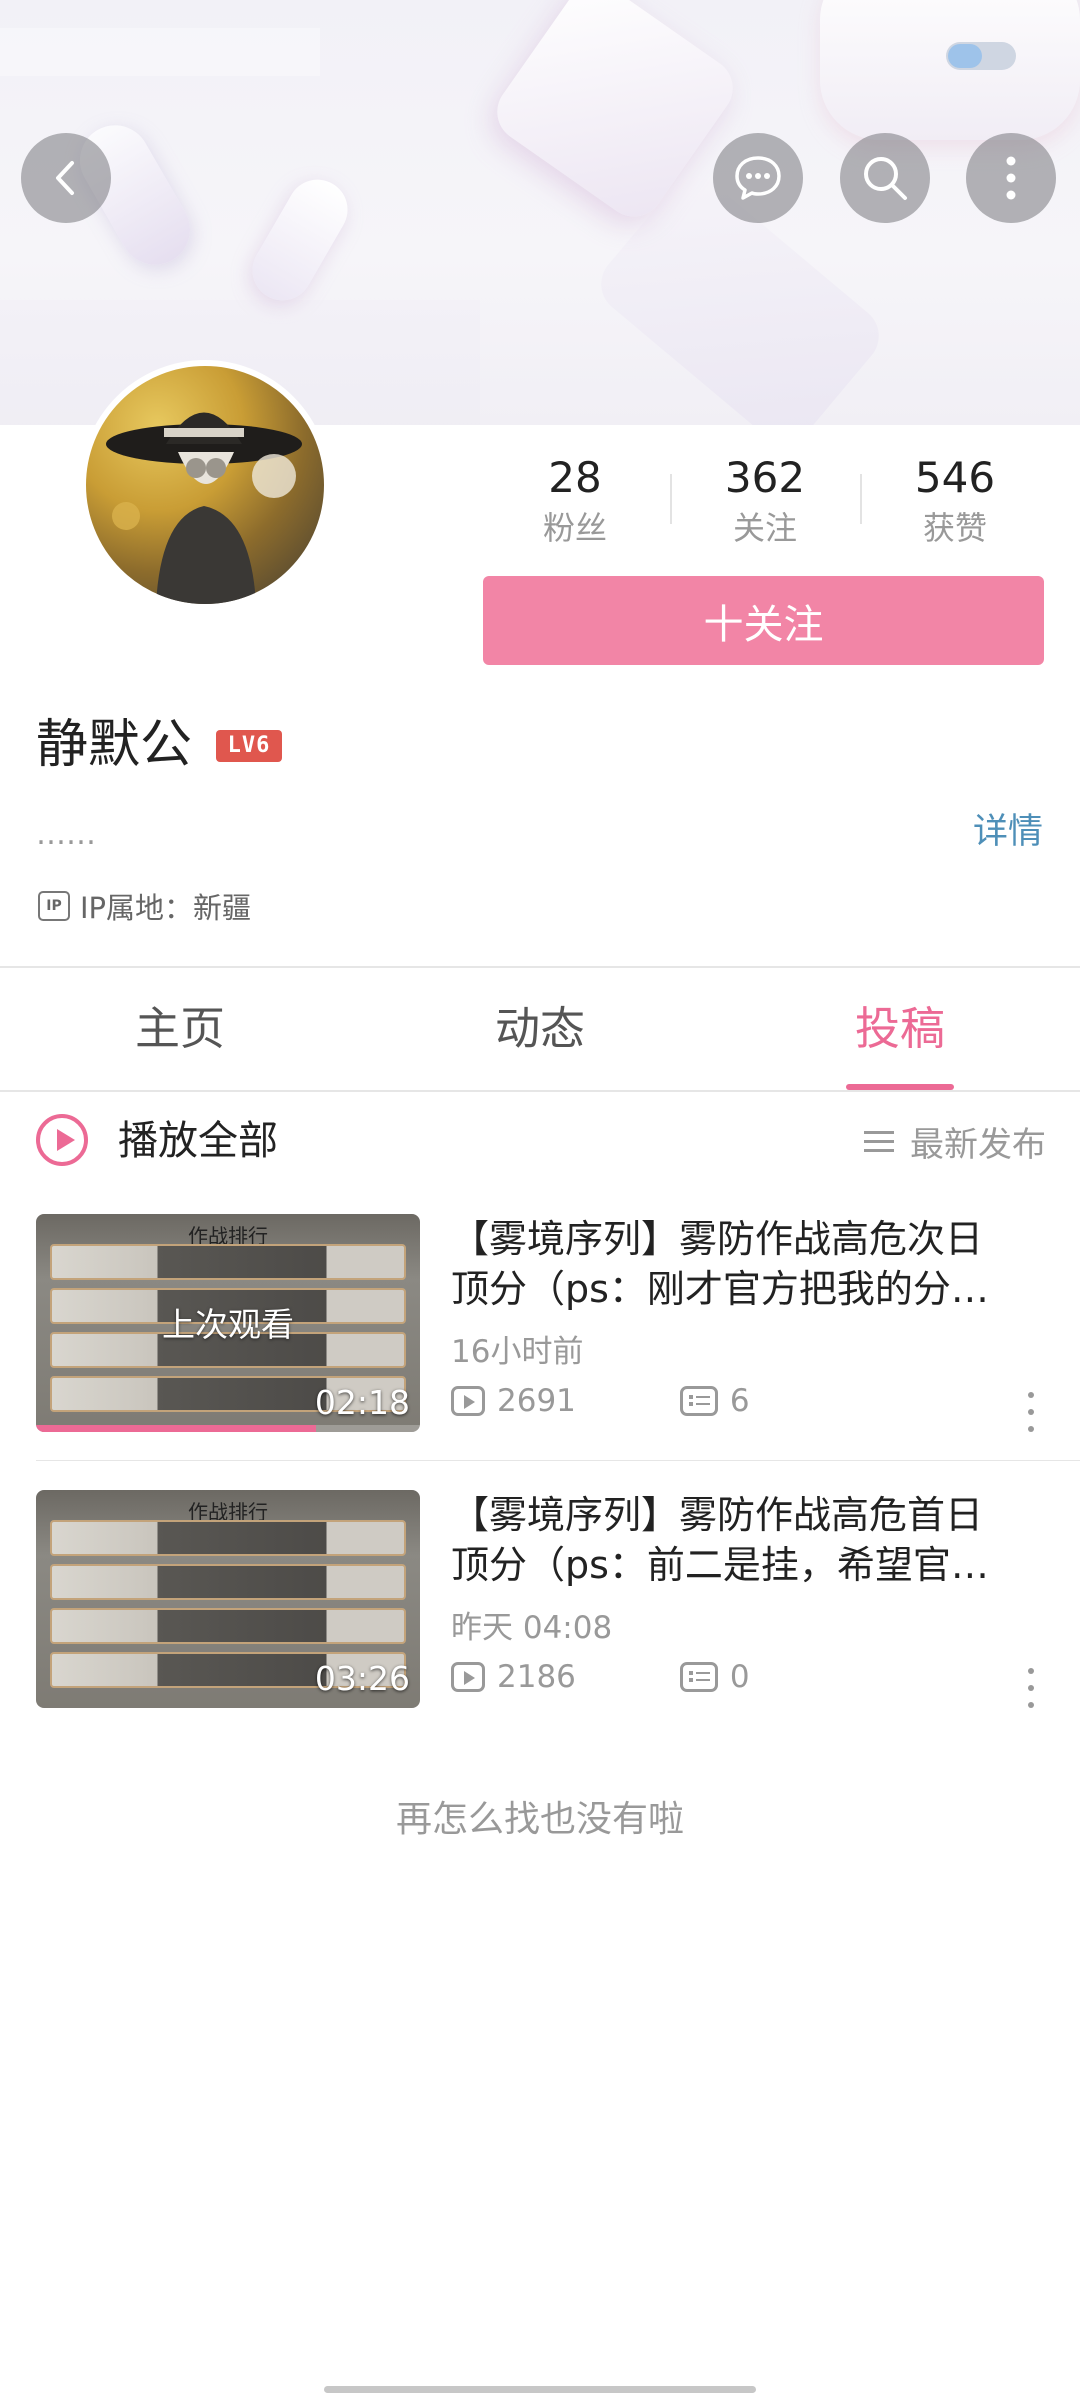 The image size is (1080, 2400). I want to click on stat-value: 28, so click(575, 477).